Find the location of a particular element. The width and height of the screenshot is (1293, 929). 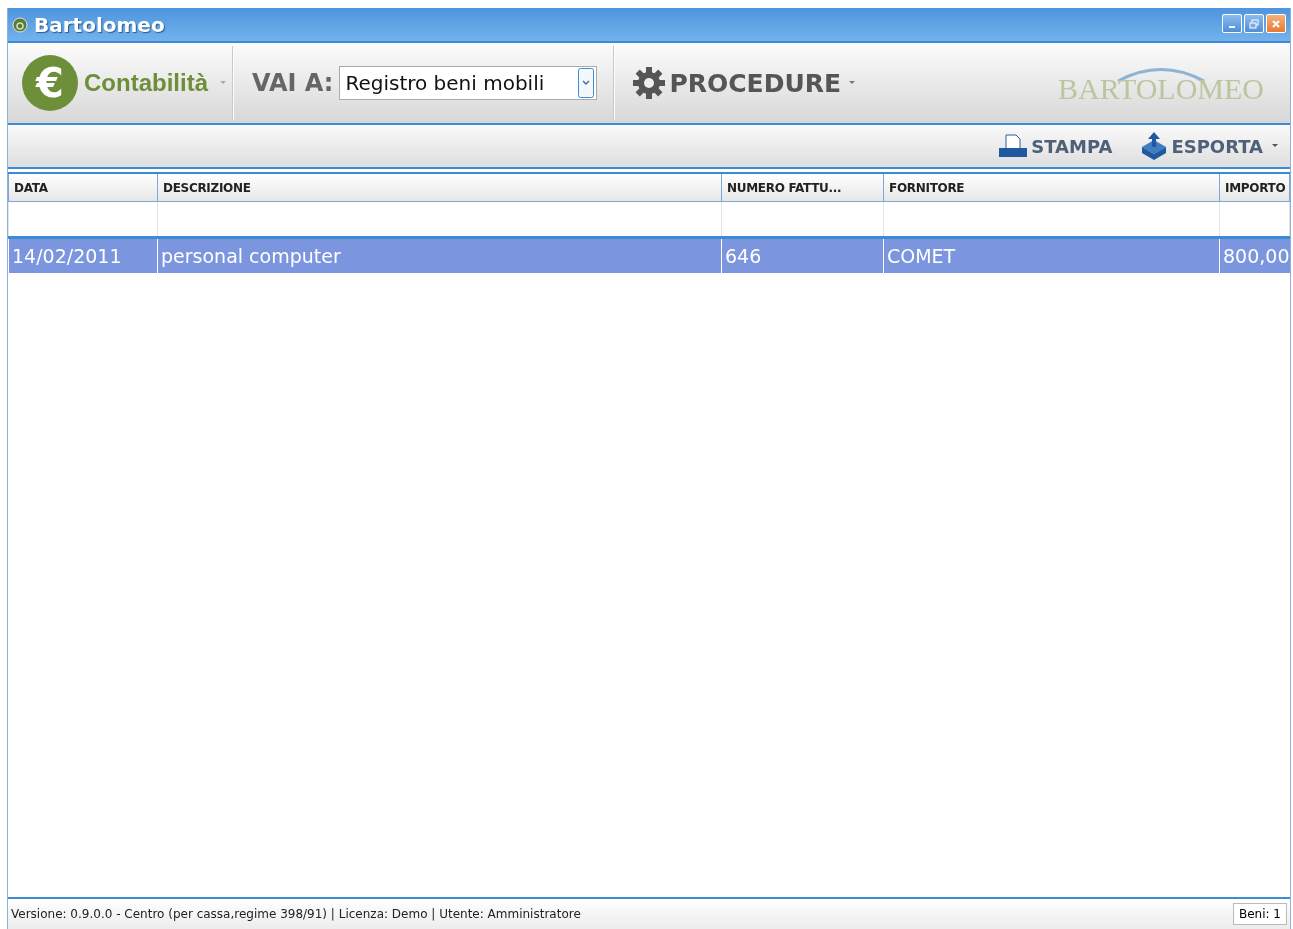

table-cell: COMET is located at coordinates (1051, 255).